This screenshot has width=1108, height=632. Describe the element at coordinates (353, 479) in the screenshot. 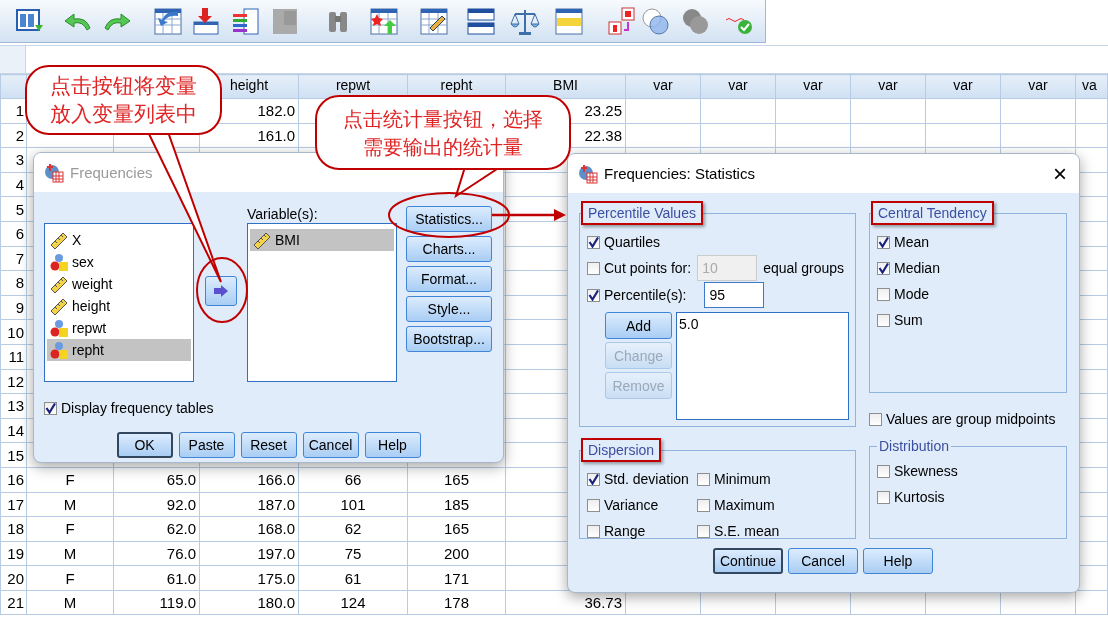

I see `table-cell: 66` at that location.